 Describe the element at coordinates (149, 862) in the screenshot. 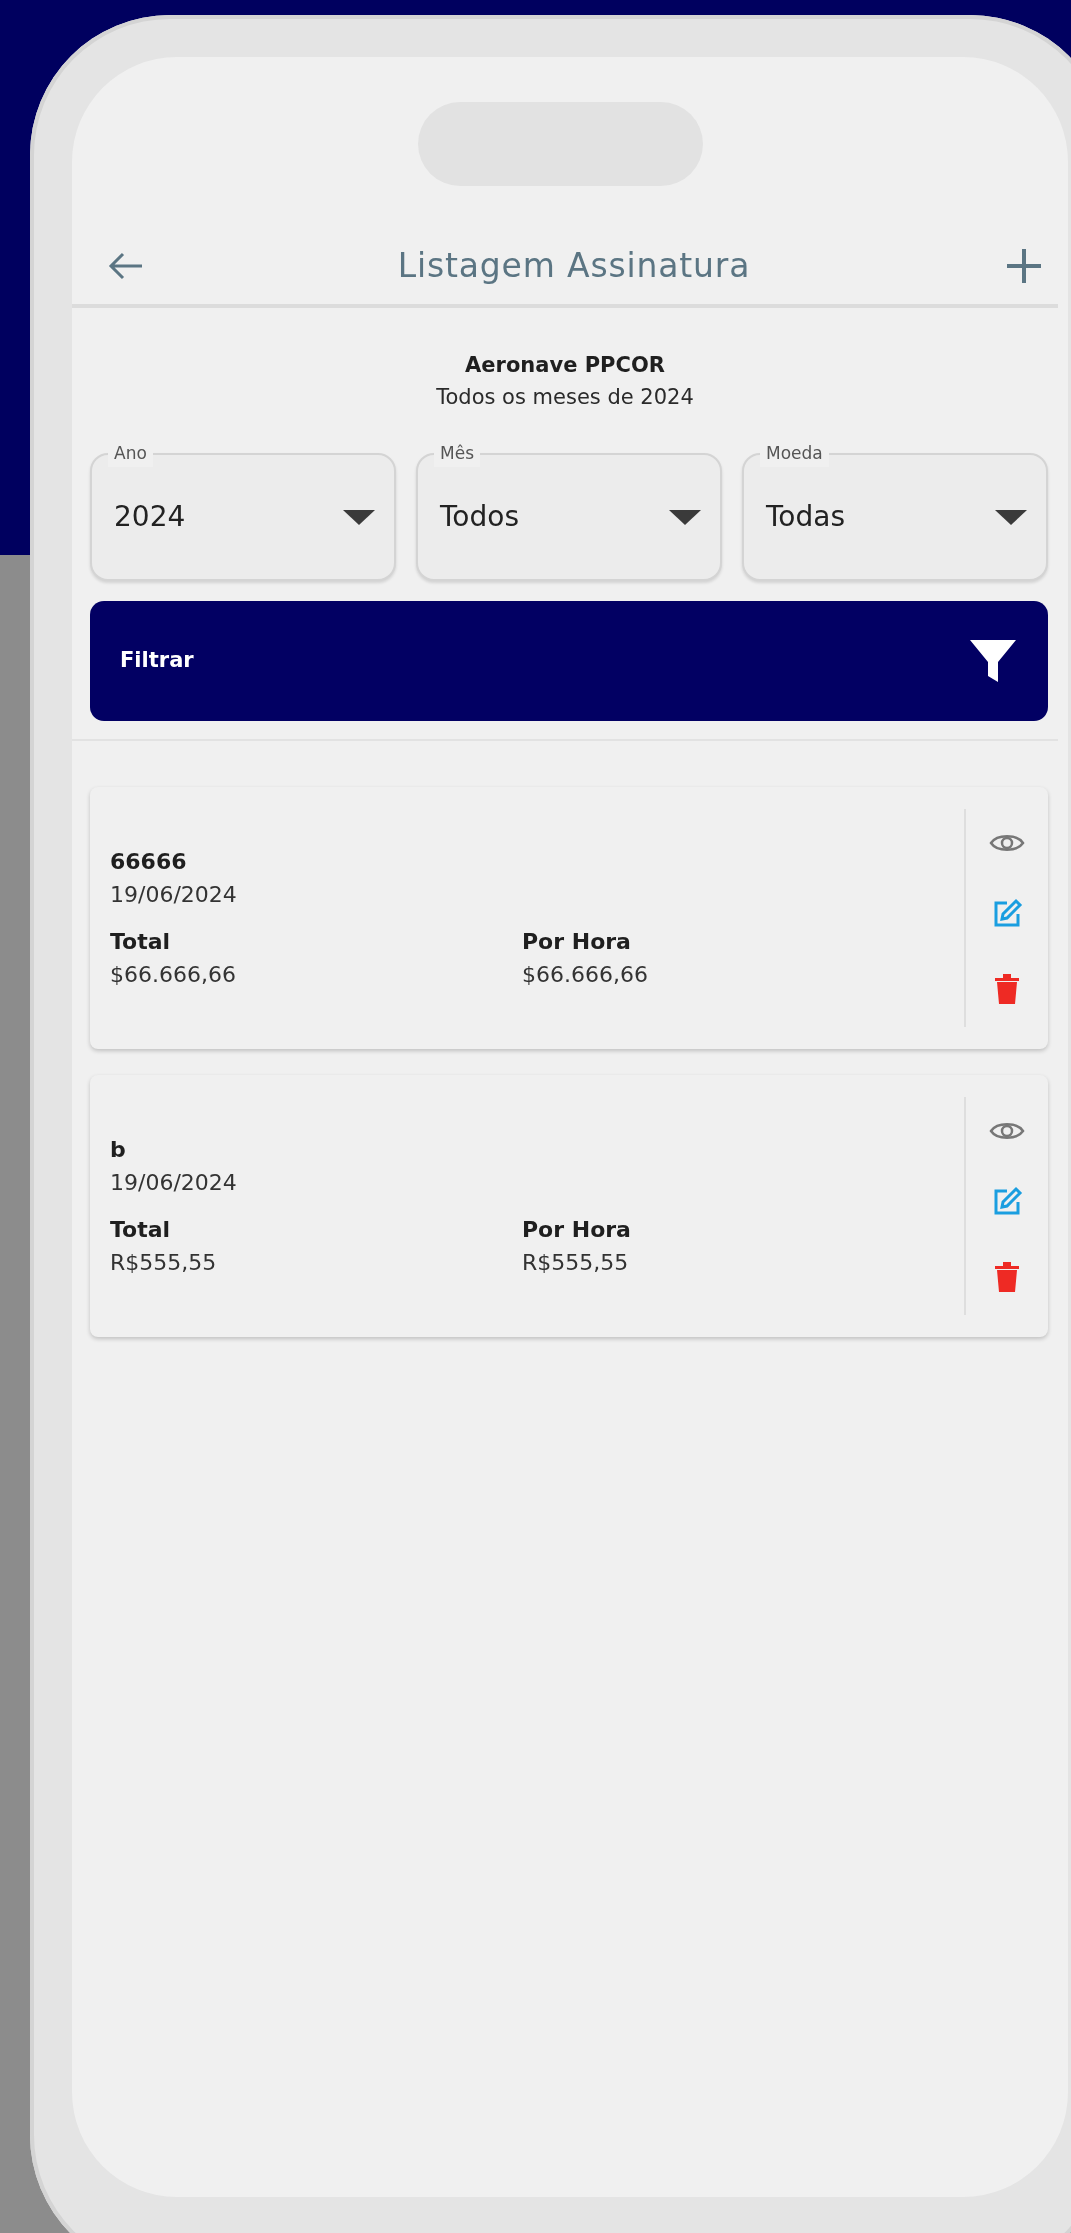

I see `record-name: 66666` at that location.